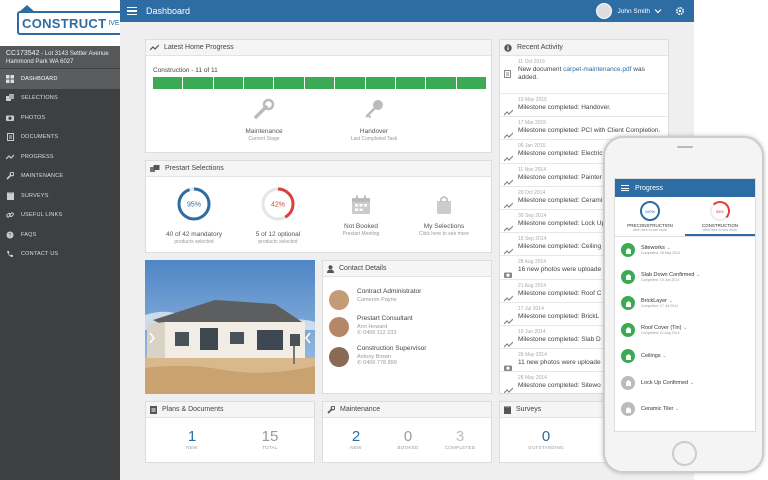 The height and width of the screenshot is (480, 768). Describe the element at coordinates (60, 118) in the screenshot. I see `sidebar-item-photos: PHOTOS` at that location.